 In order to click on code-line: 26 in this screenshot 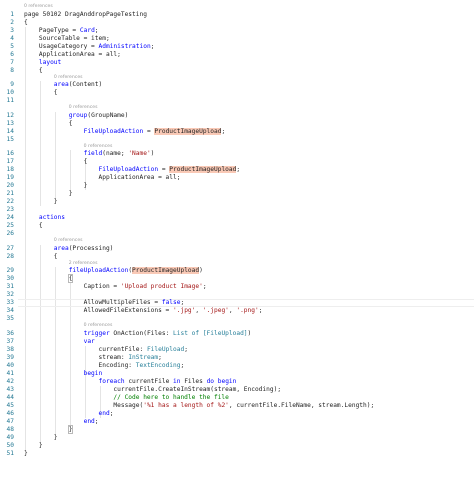, I will do `click(237, 234)`.